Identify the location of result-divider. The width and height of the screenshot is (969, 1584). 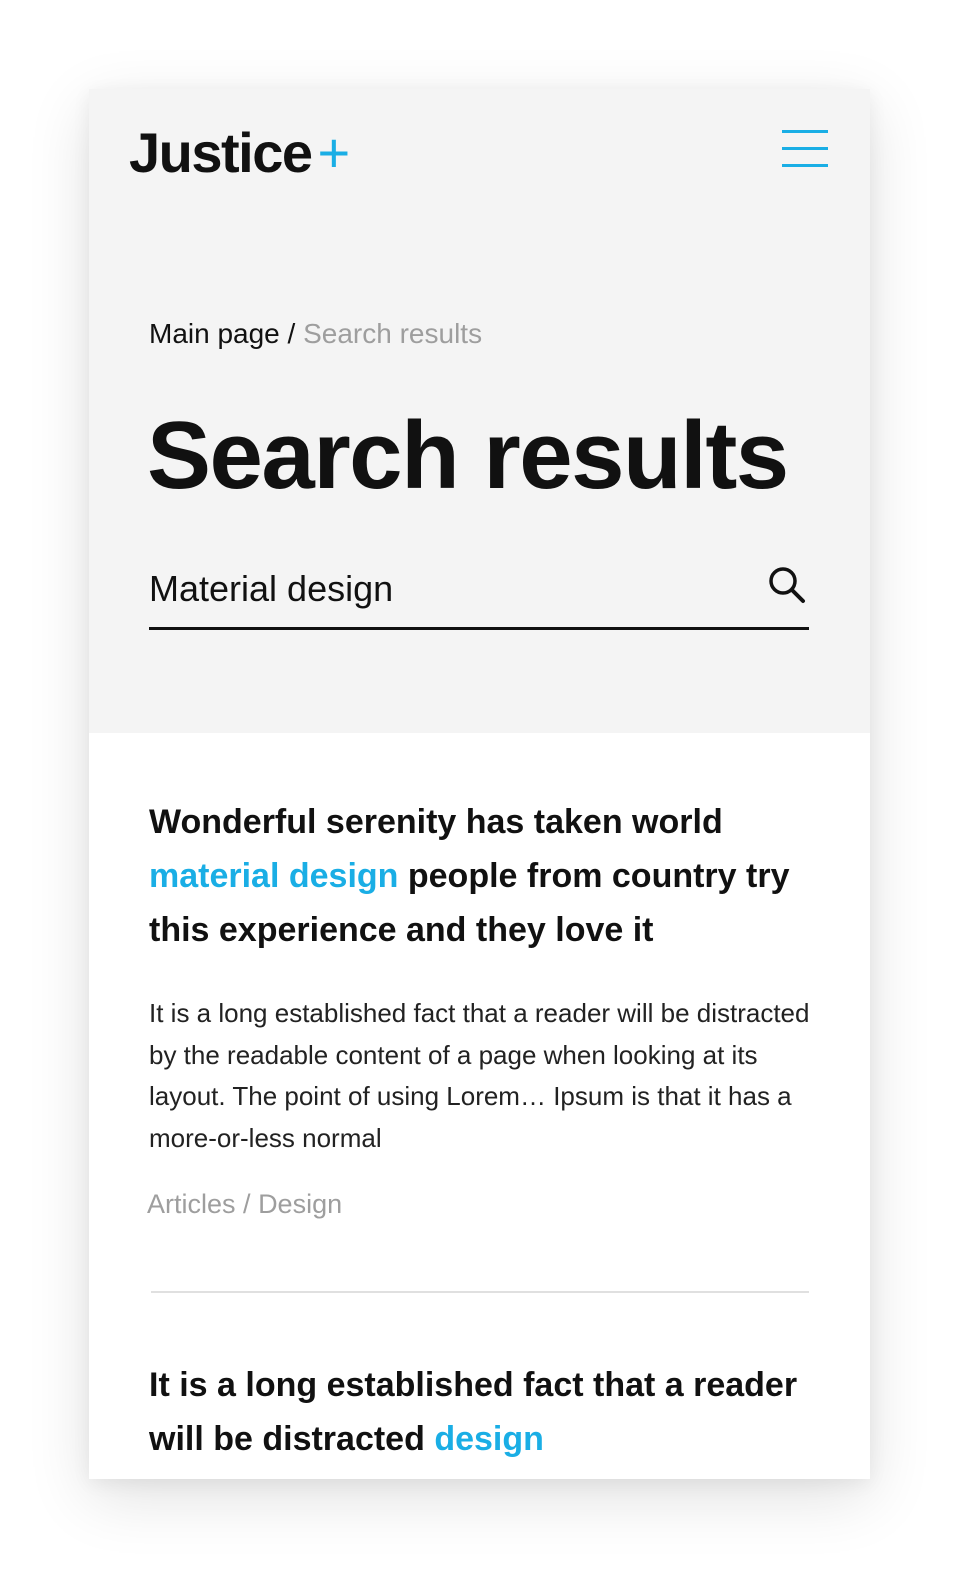
(480, 1292).